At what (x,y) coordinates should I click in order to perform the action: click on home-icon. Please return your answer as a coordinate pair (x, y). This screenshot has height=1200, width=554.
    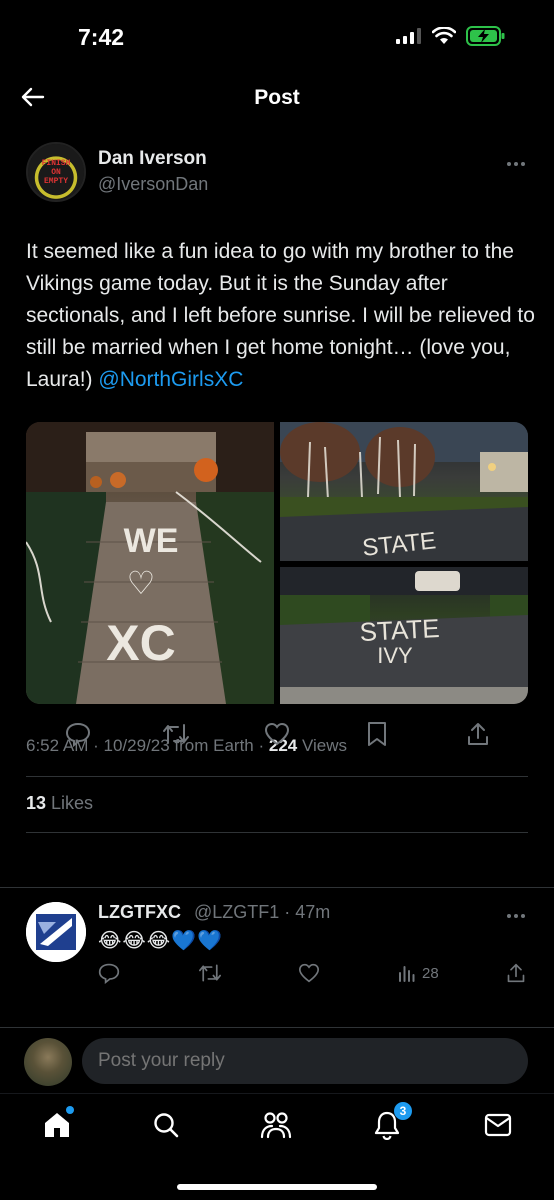
    Looking at the image, I should click on (57, 1125).